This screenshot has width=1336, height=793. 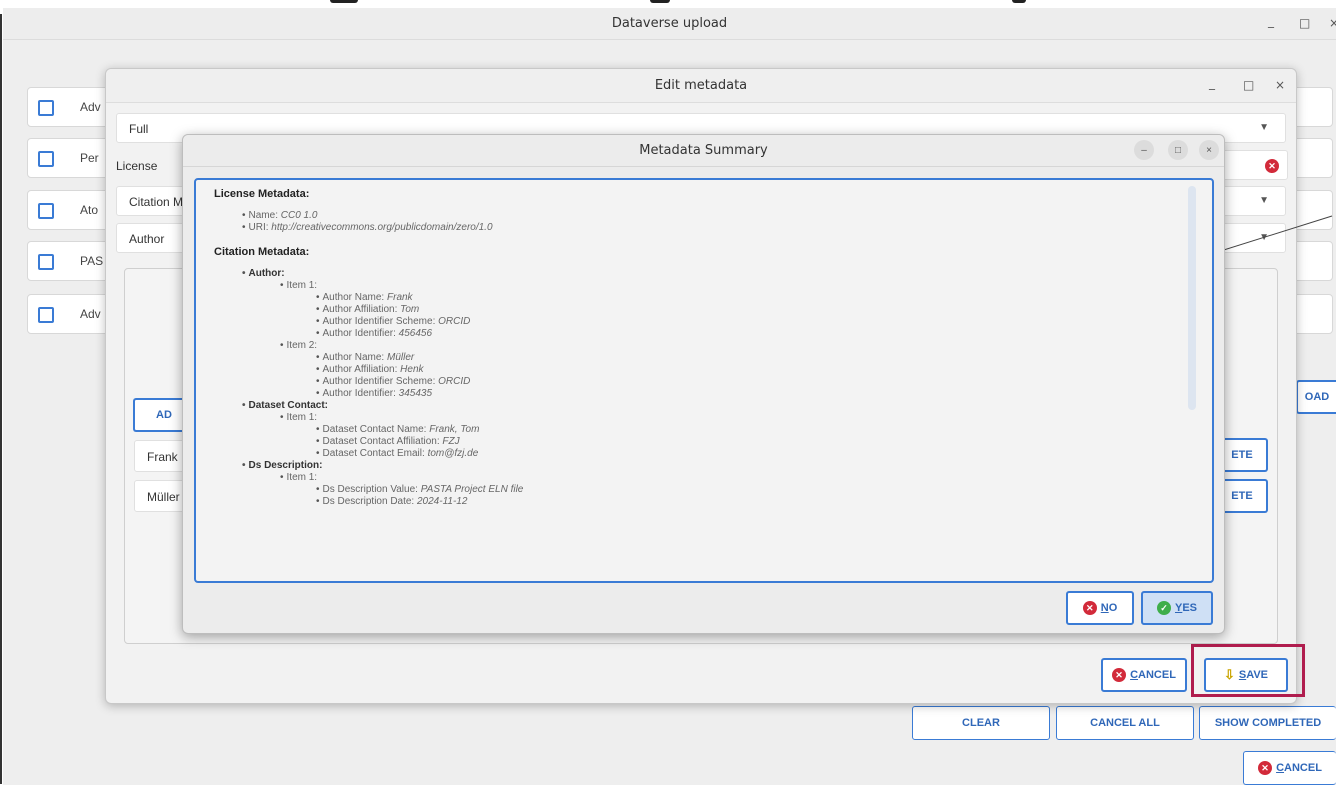 I want to click on close-button: ×, so click(x=1209, y=150).